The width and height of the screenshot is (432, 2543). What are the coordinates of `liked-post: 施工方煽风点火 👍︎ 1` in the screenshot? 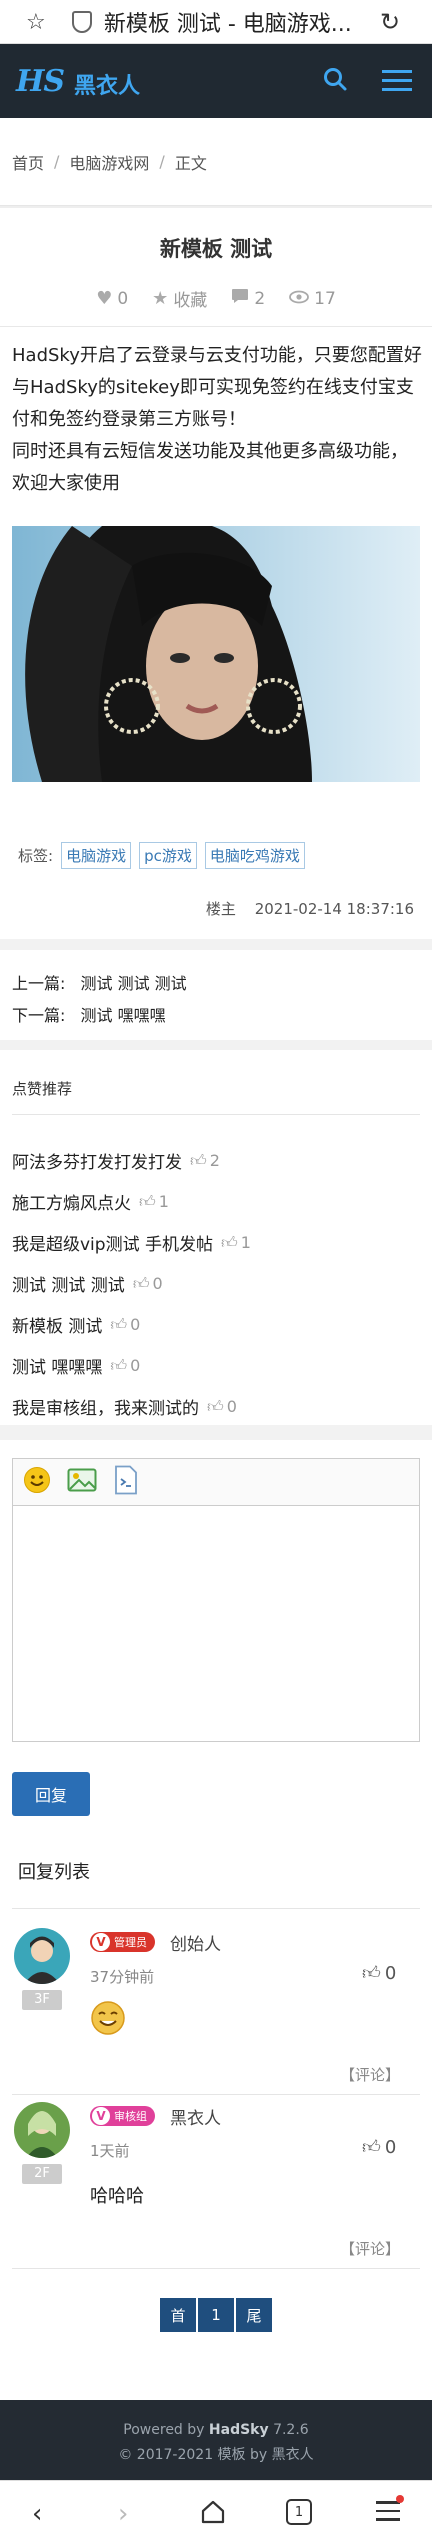 It's located at (90, 1202).